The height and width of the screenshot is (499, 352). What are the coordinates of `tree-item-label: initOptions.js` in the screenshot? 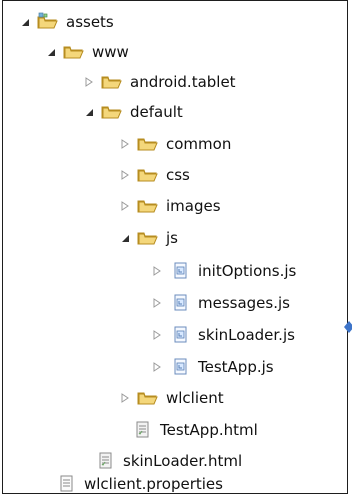 It's located at (247, 271).